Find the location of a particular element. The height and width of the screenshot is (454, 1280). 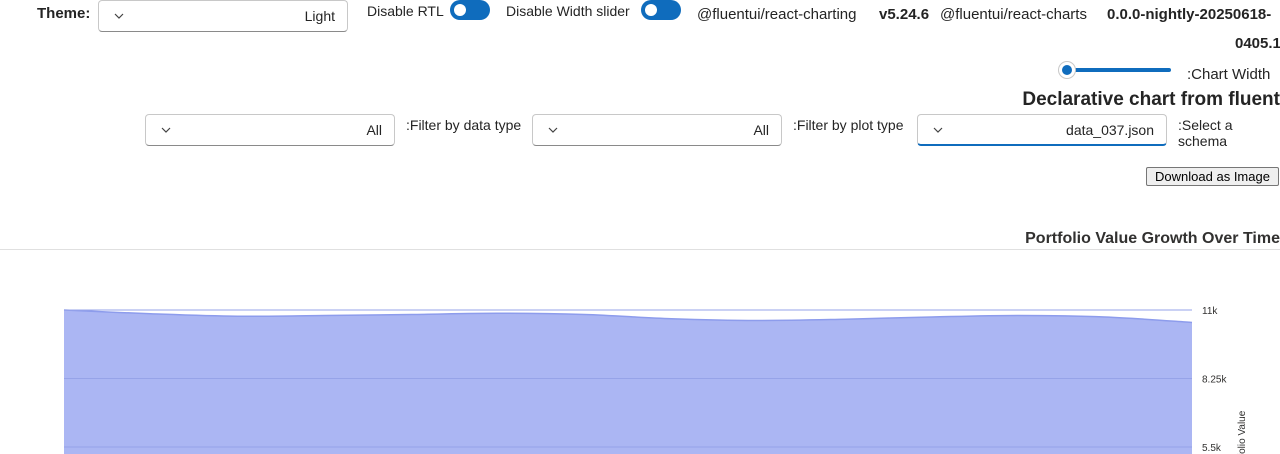

plot-type-dropdown-value: All is located at coordinates (761, 130).